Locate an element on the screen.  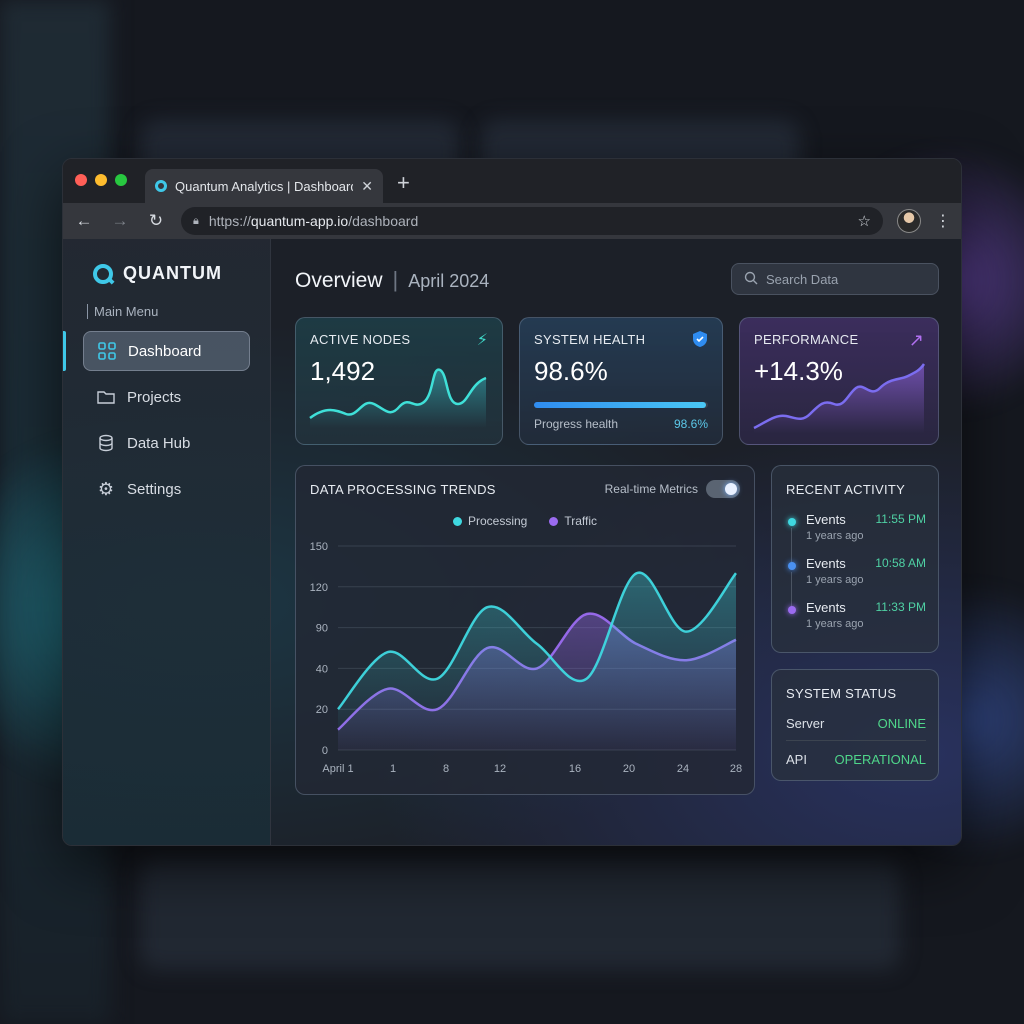
close-tab-icon: ✕ is located at coordinates (367, 186).